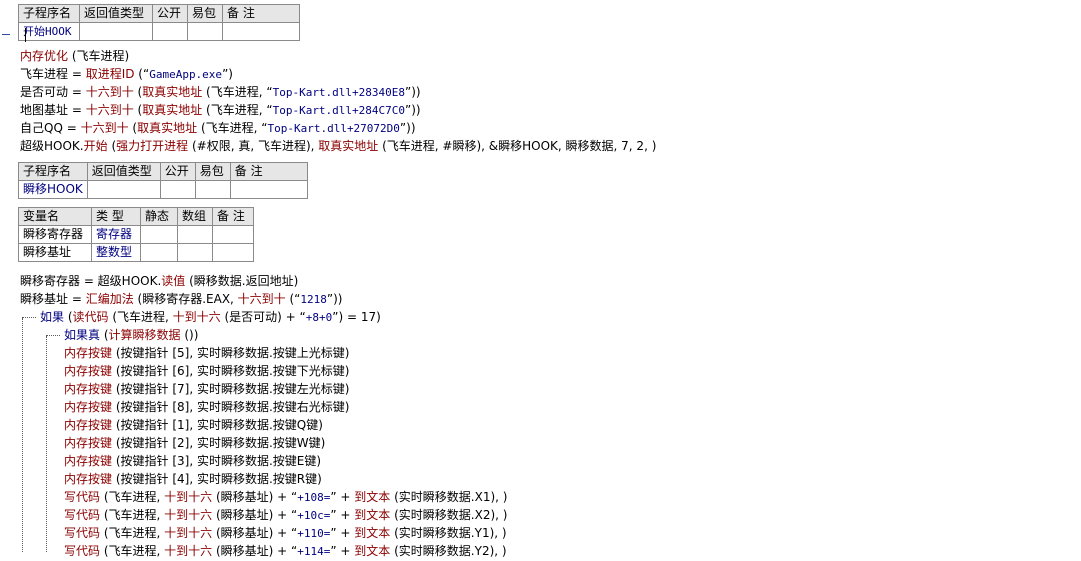 This screenshot has height=561, width=1081. What do you see at coordinates (206, 371) in the screenshot?
I see `code-line-mem-key: 内存按键 (按键指针 [6], 实时瞬移数据.按键下光标键)` at bounding box center [206, 371].